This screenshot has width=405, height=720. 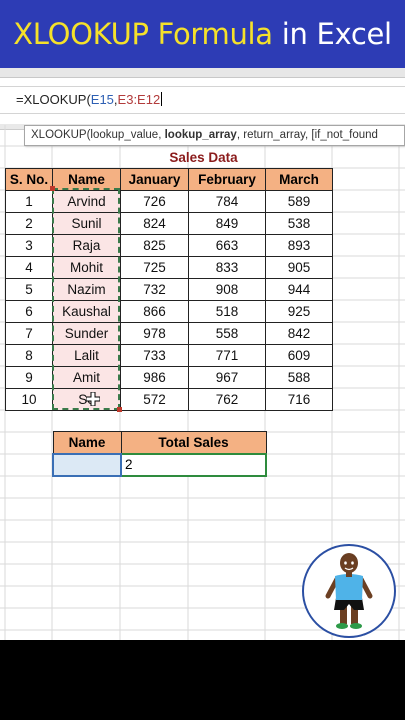 What do you see at coordinates (29, 201) in the screenshot?
I see `cell-sno: 1` at bounding box center [29, 201].